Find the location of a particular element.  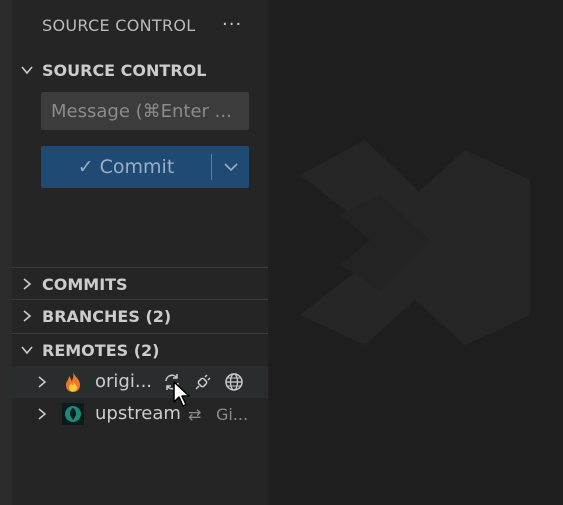

remote-name-label: upstream is located at coordinates (138, 413).